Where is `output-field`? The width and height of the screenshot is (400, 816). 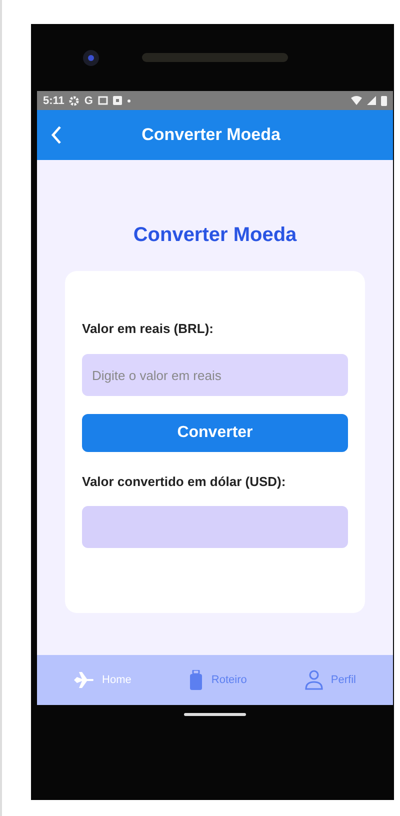
output-field is located at coordinates (215, 527).